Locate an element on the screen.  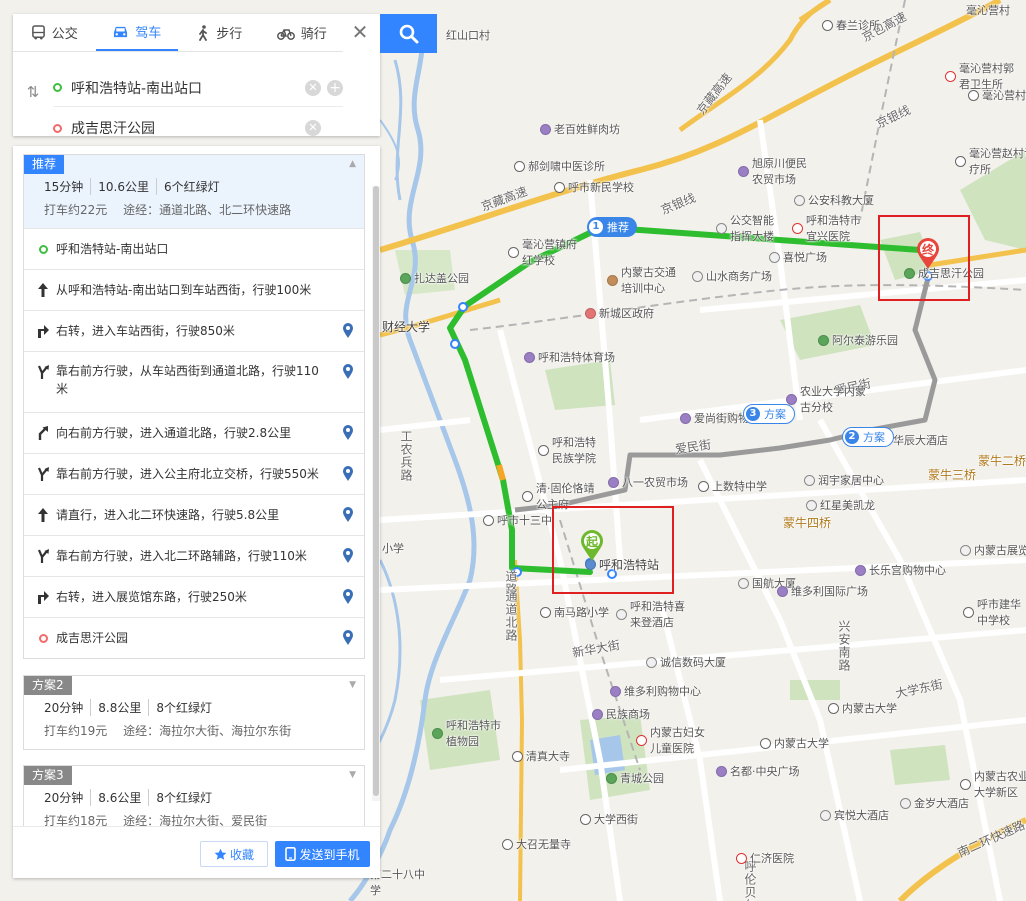
poi-label: 喜悦广场 is located at coordinates (798, 257).